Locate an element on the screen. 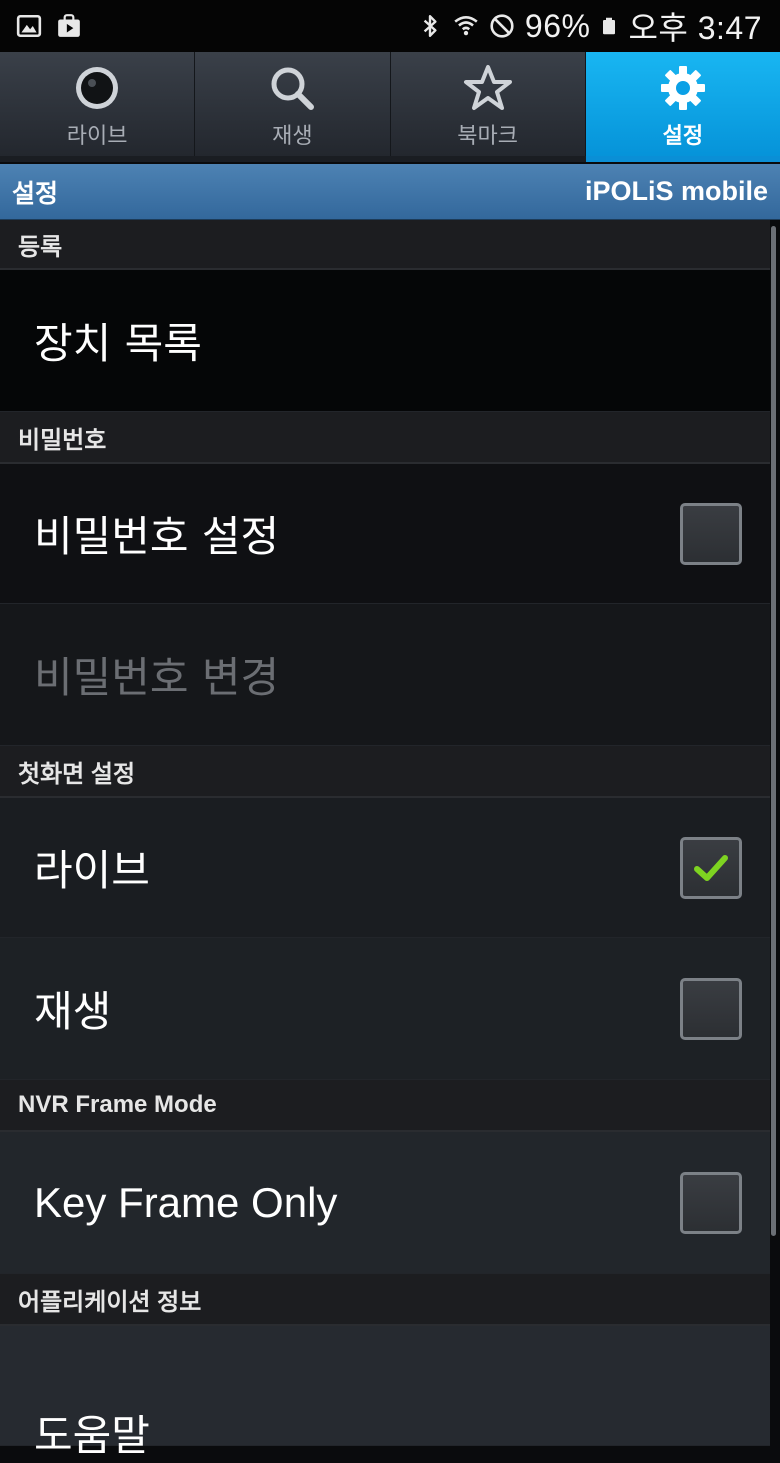 Image resolution: width=780 pixels, height=1463 pixels. section-header-start-screen: 첫화면 설정 is located at coordinates (385, 772).